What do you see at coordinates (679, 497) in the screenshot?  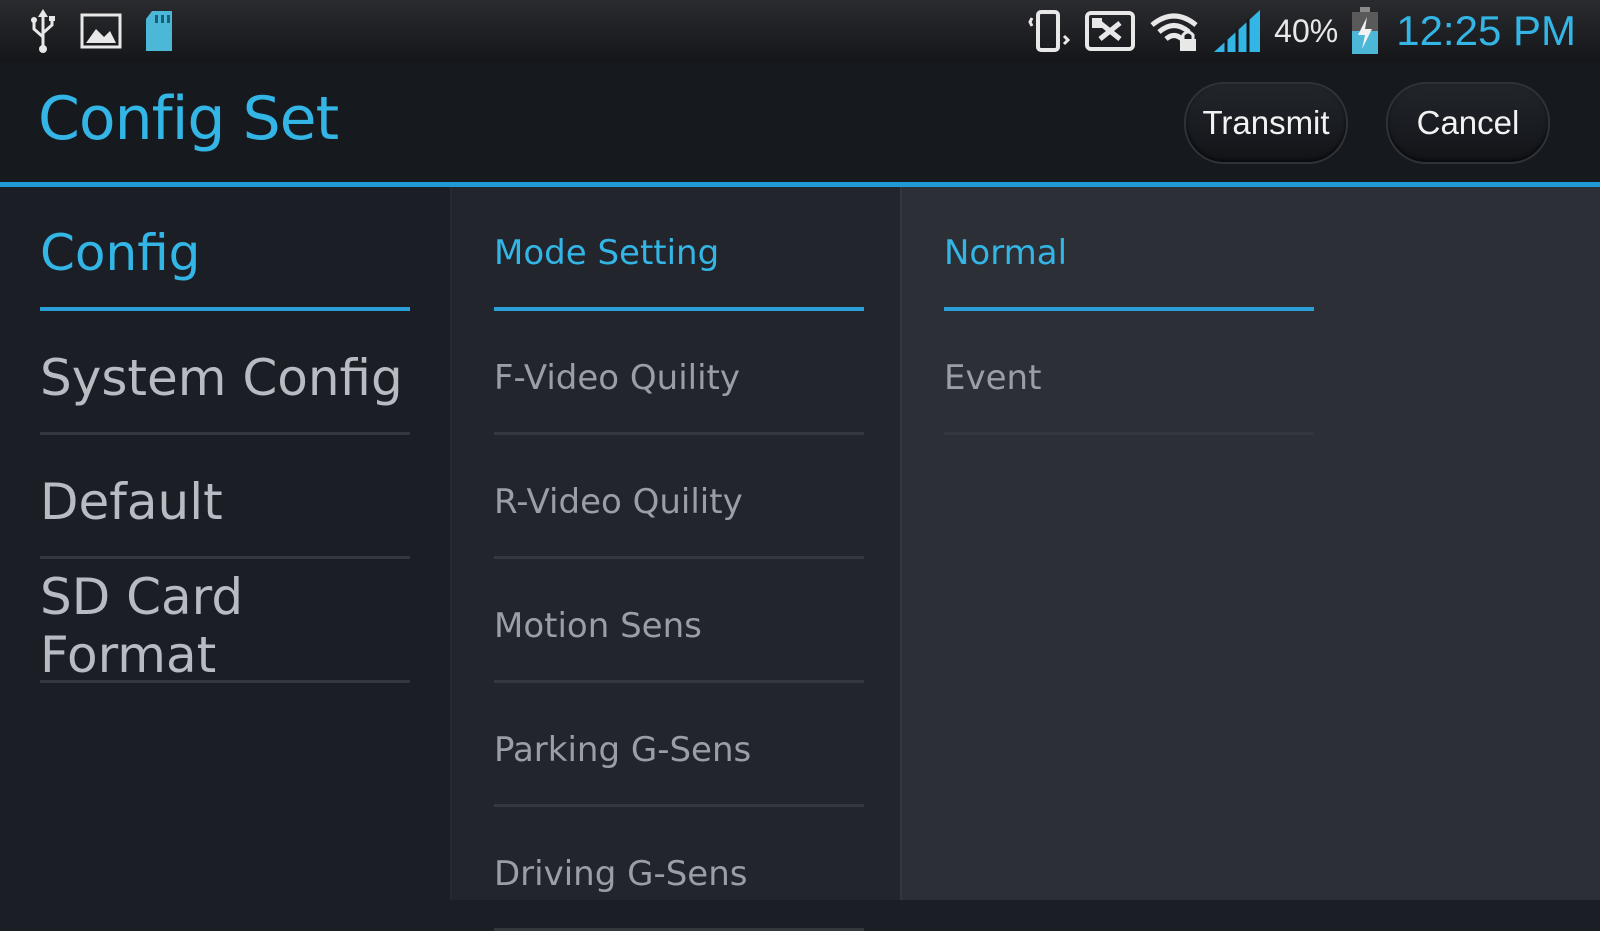 I see `setting-item-r-video-quility: R-Video Quility` at bounding box center [679, 497].